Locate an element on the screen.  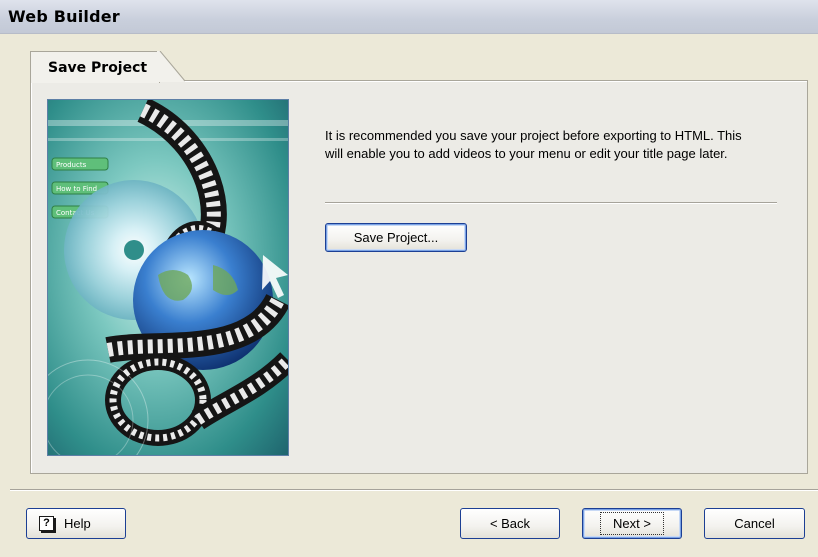
back-button: < Back is located at coordinates (510, 523).